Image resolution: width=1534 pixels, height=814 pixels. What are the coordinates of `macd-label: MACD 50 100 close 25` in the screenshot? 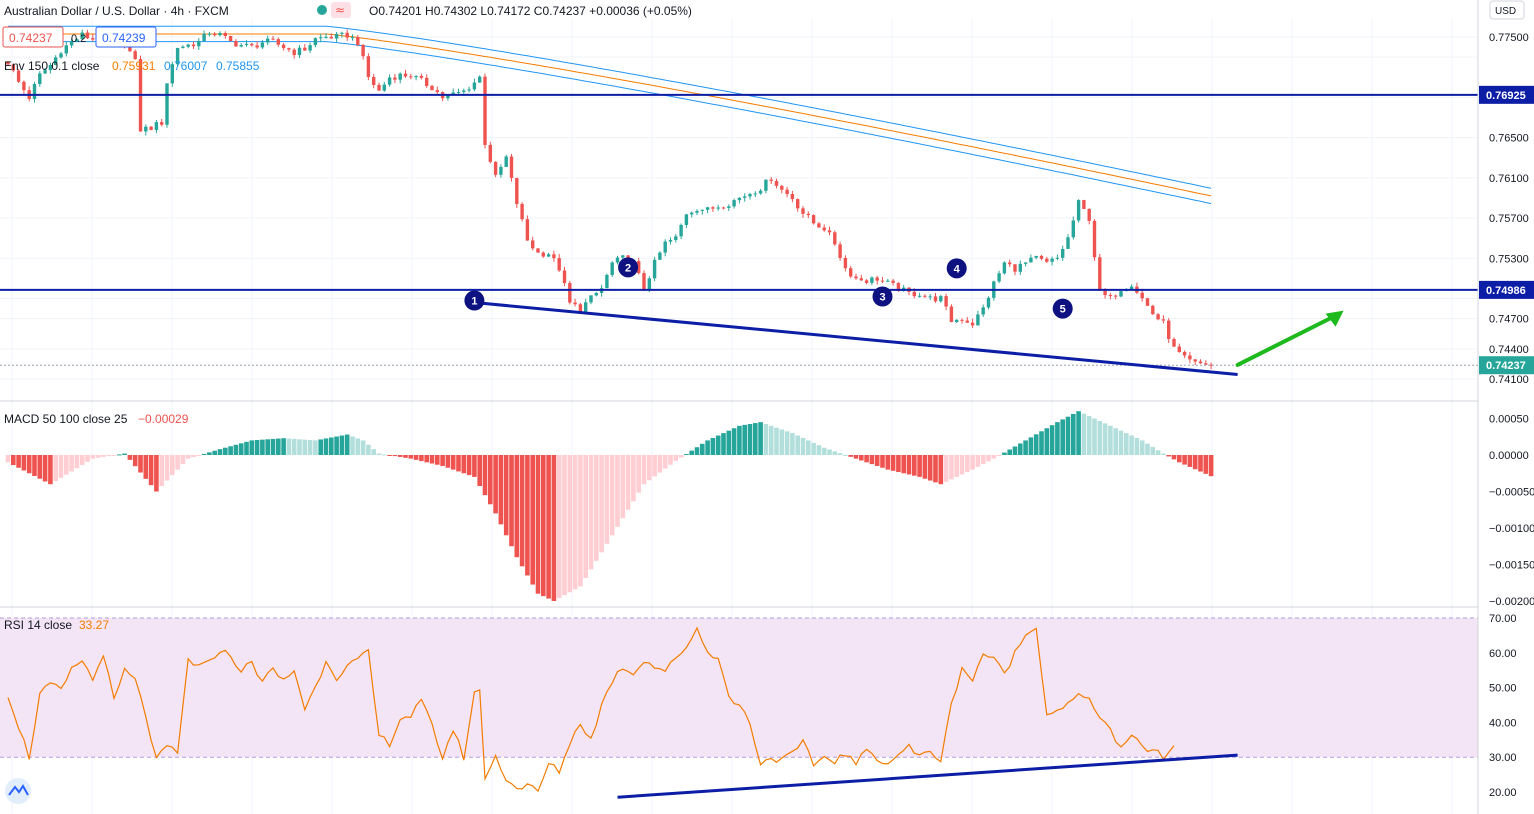 It's located at (66, 419).